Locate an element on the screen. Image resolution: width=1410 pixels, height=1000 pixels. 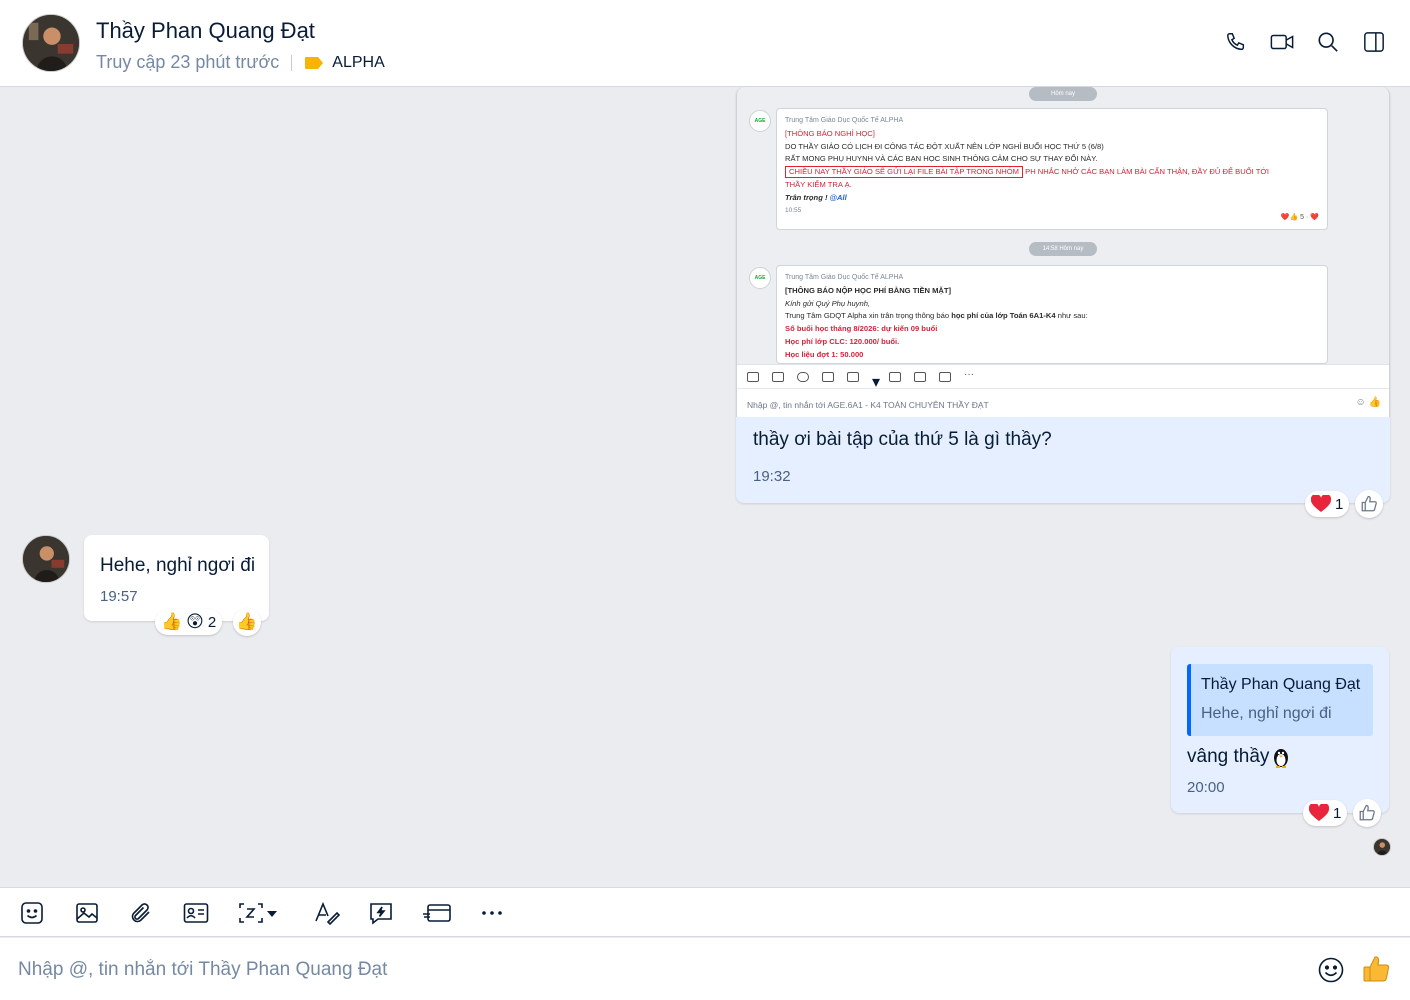
message-input is located at coordinates (648, 970).